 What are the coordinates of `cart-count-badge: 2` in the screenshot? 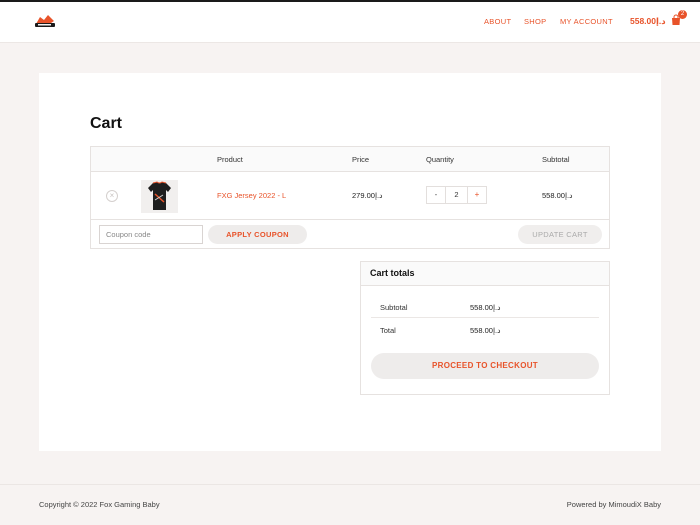 It's located at (682, 14).